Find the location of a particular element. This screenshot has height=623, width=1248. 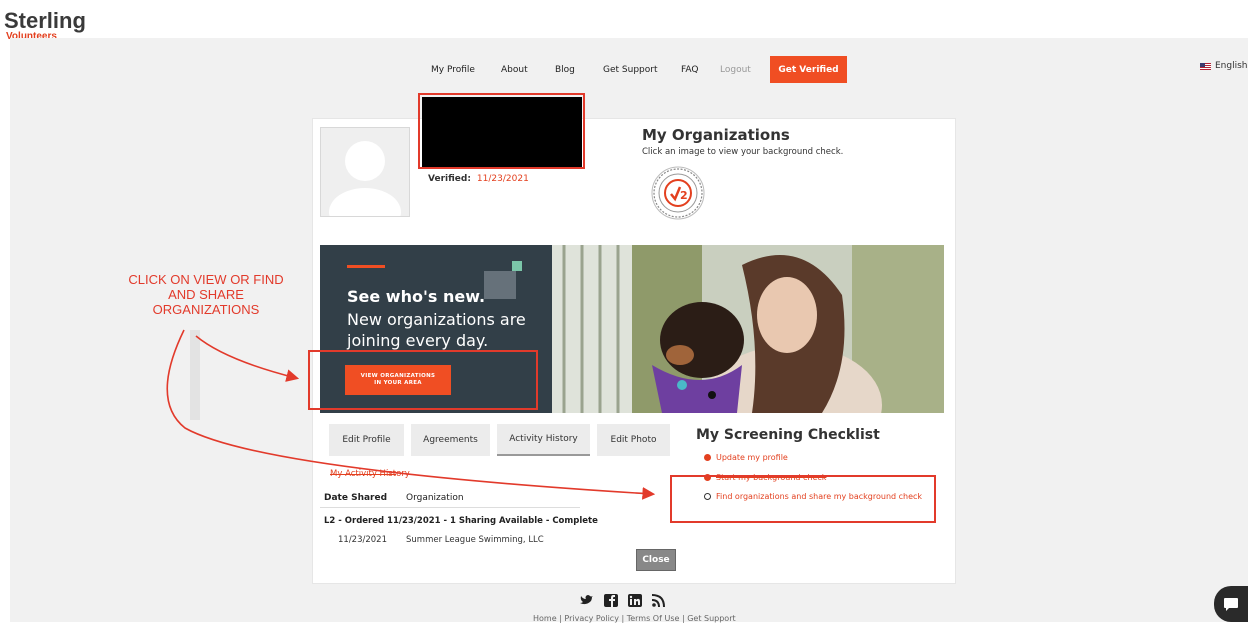

chat-widget-button is located at coordinates (1231, 604).